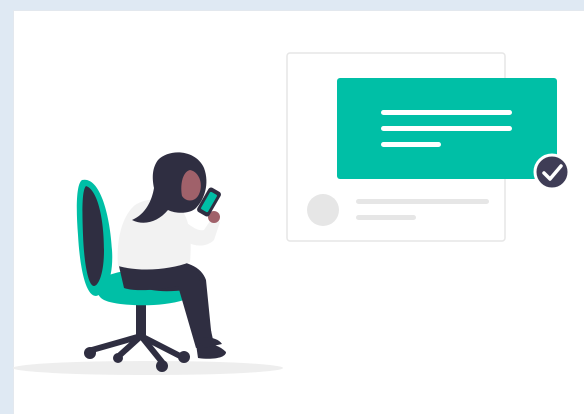 The image size is (584, 414). What do you see at coordinates (171, 255) in the screenshot?
I see `person` at bounding box center [171, 255].